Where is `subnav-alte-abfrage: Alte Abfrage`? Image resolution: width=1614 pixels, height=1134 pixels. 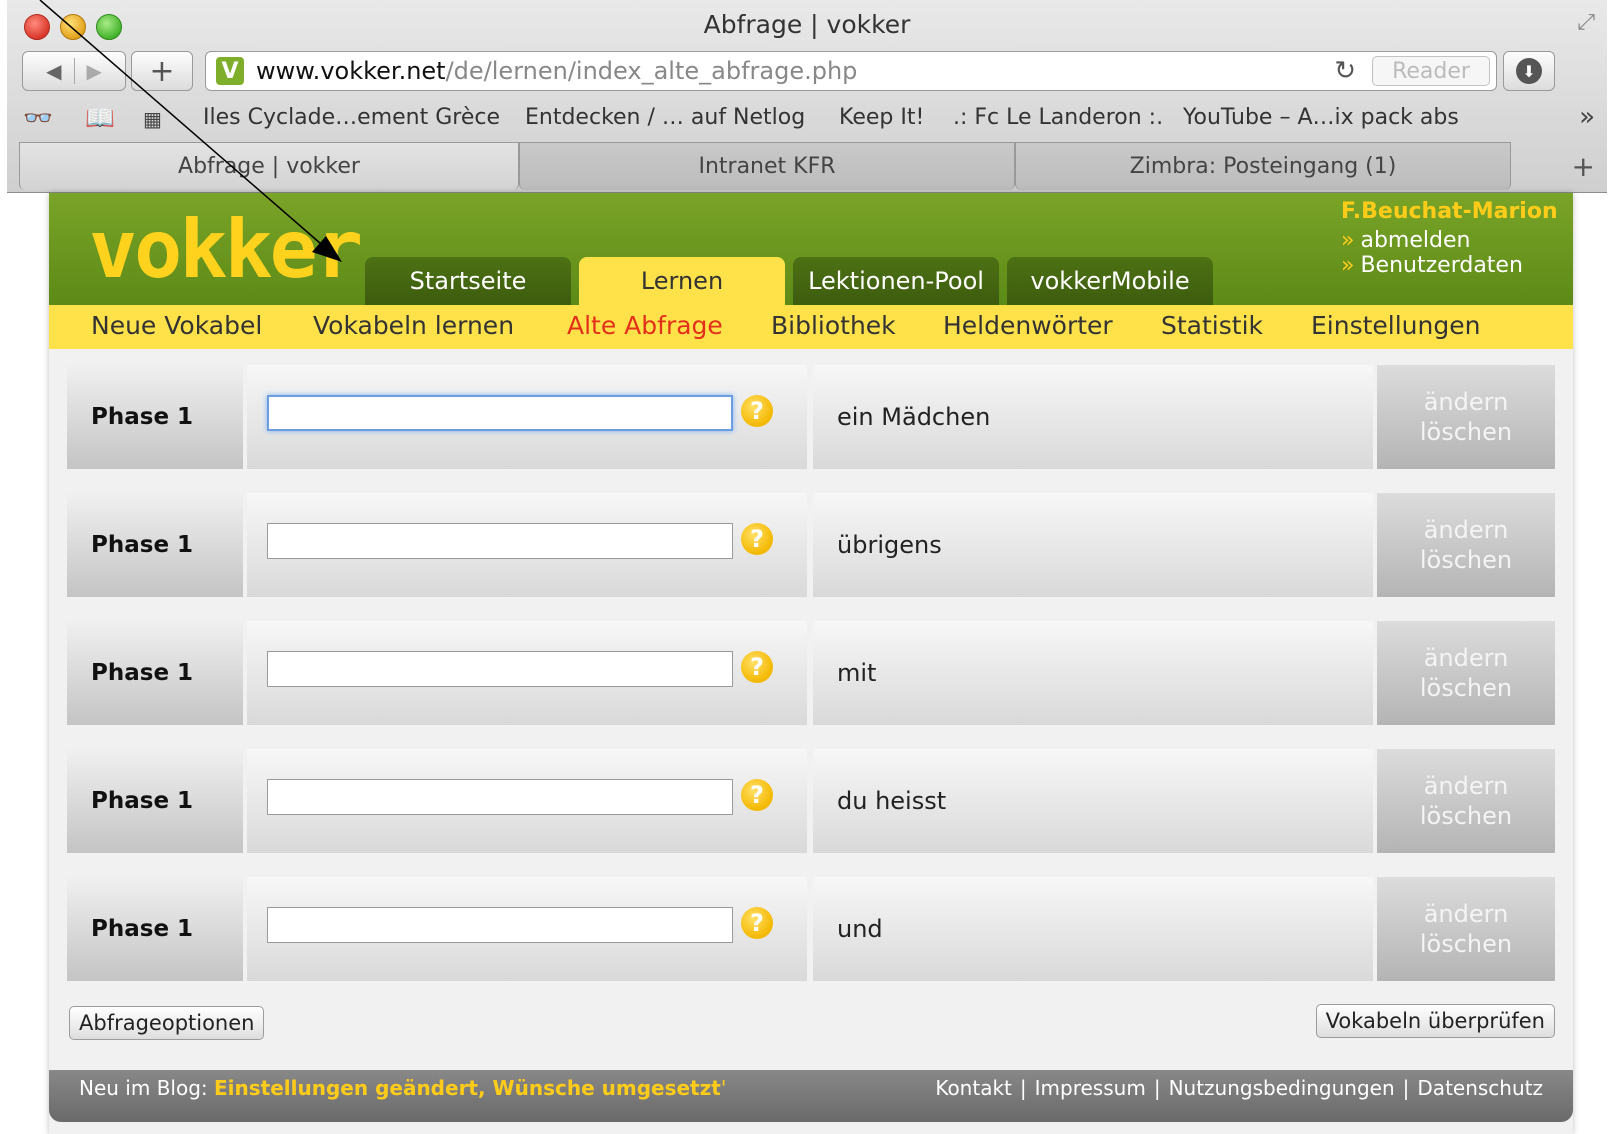
subnav-alte-abfrage: Alte Abfrage is located at coordinates (645, 325).